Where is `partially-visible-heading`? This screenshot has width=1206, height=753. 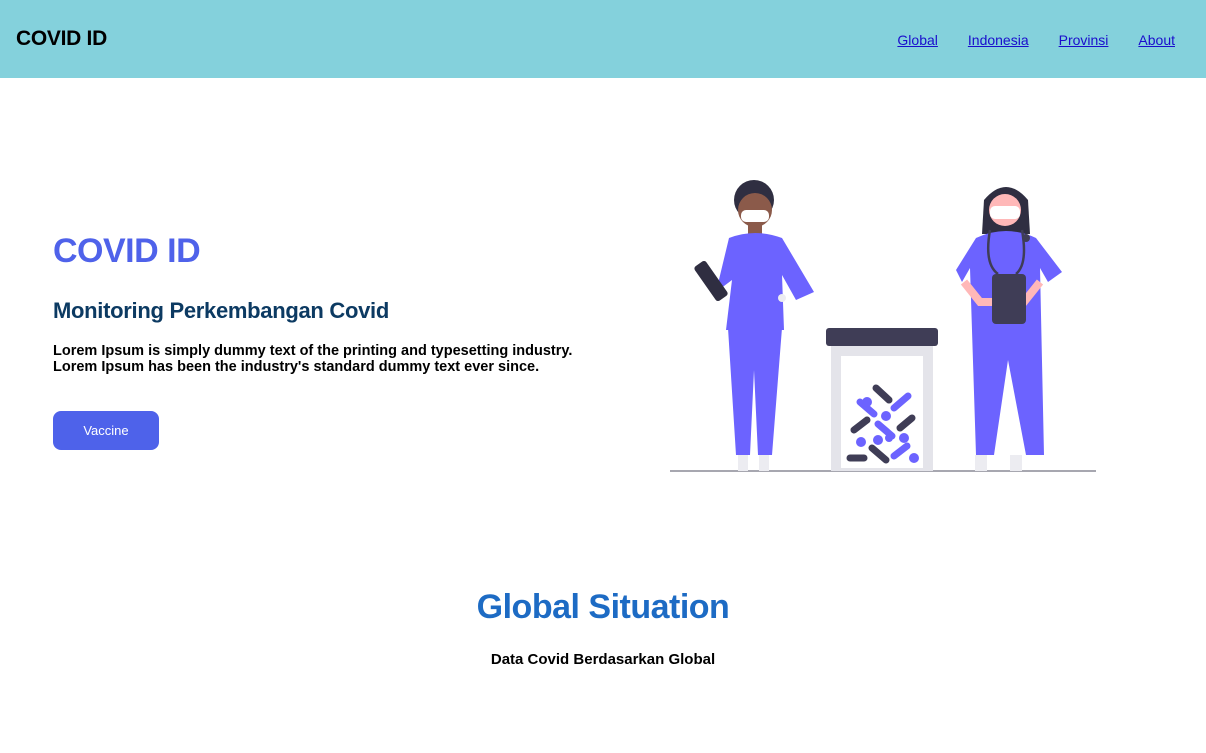 partially-visible-heading is located at coordinates (603, 745).